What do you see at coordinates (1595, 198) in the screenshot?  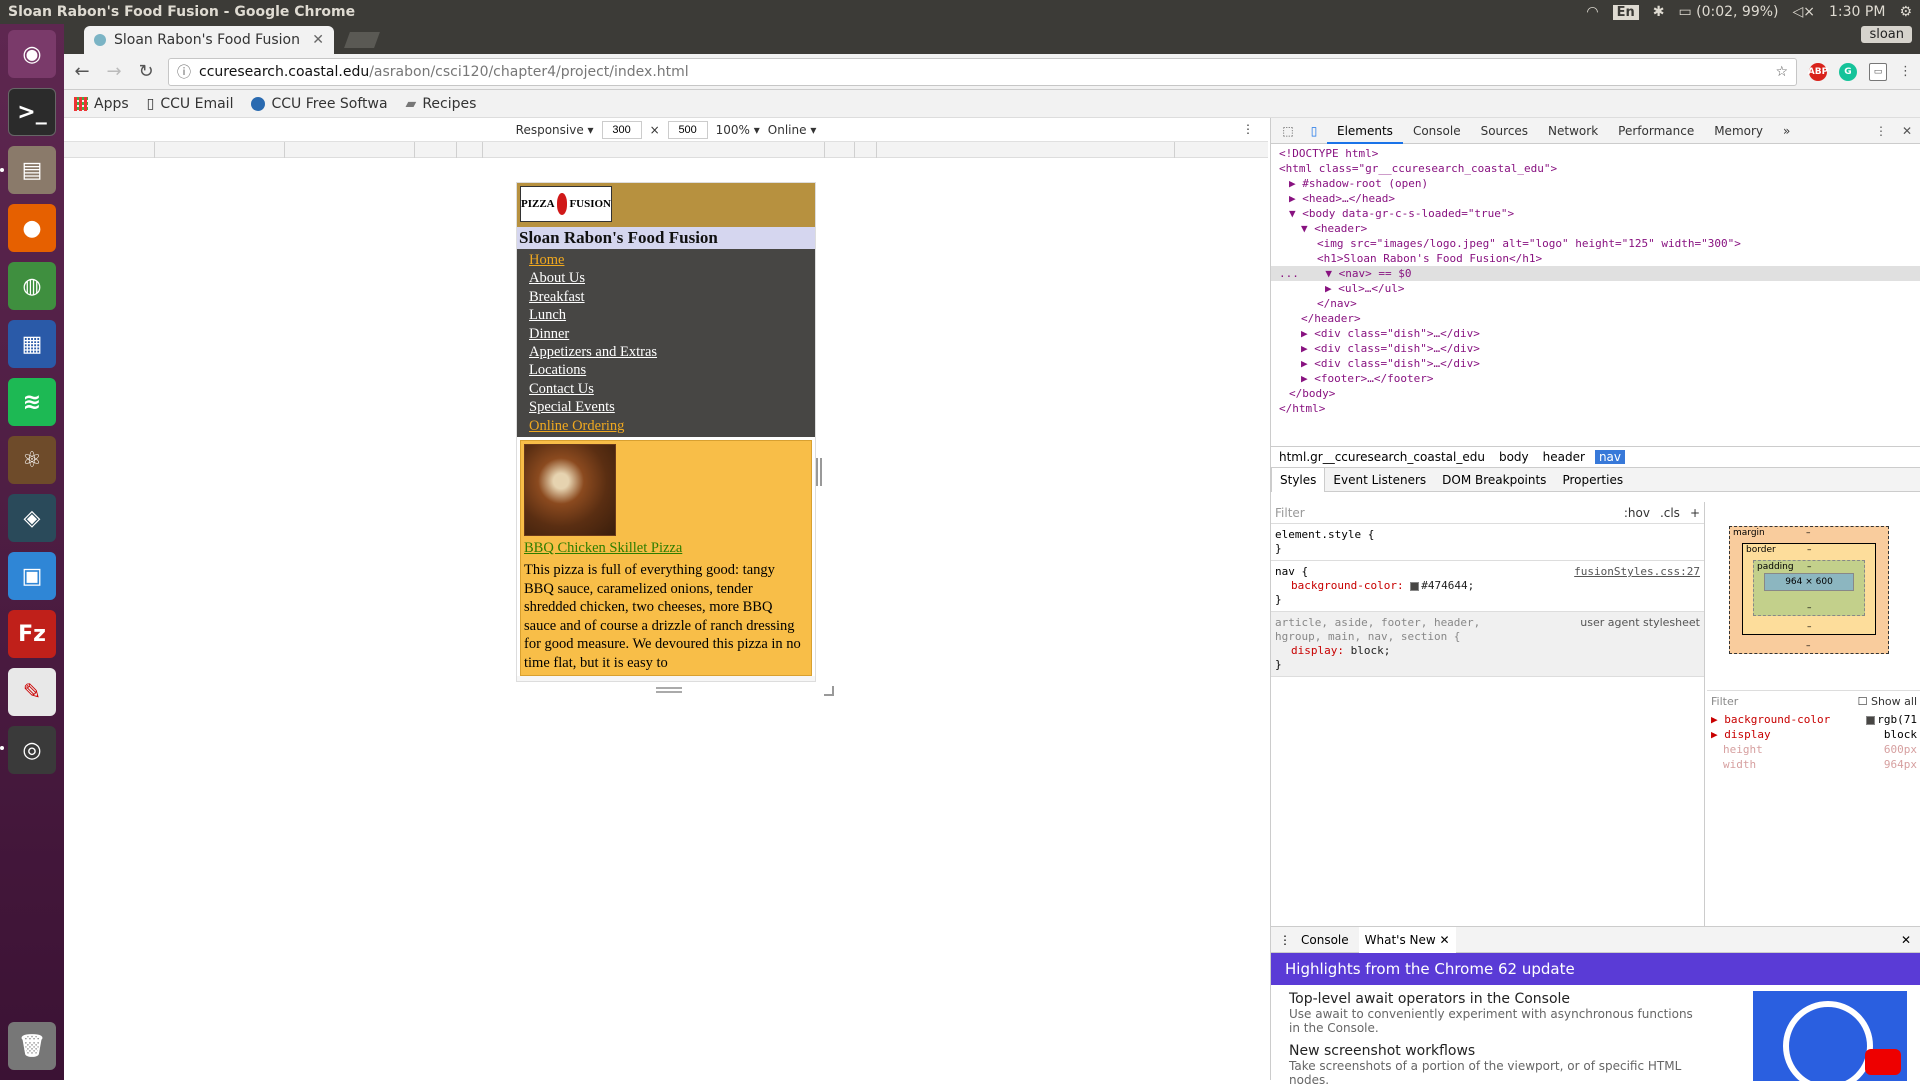 I see `dom-head: ▶ <head>…</head>` at bounding box center [1595, 198].